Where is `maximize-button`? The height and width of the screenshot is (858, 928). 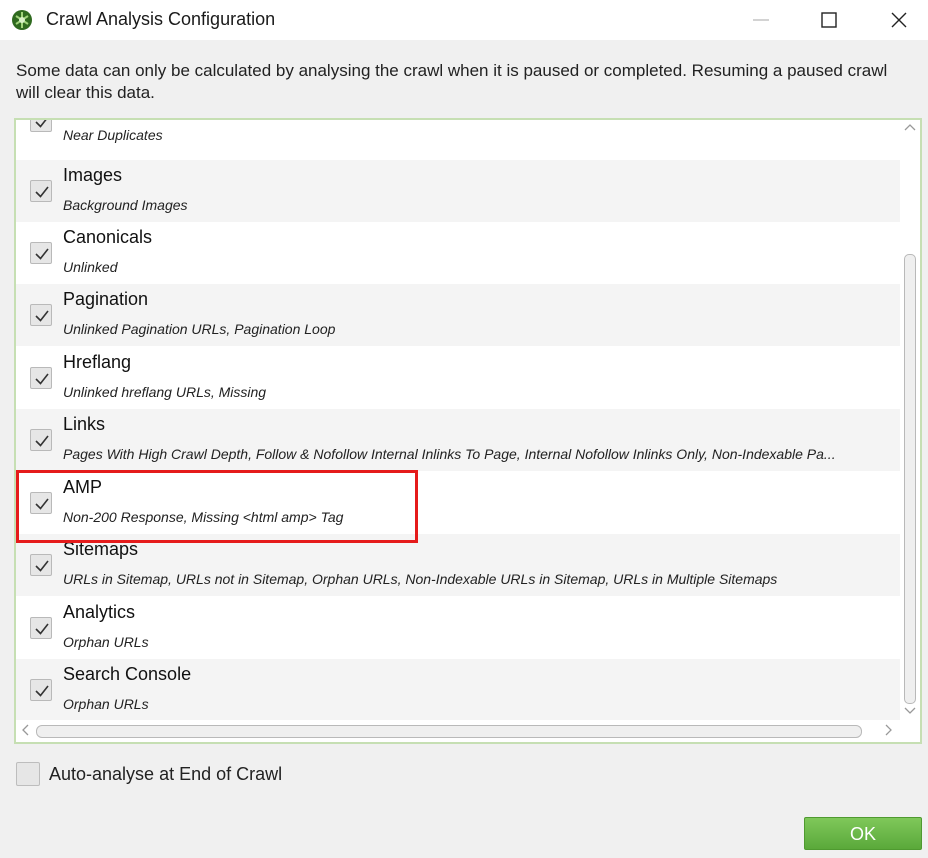 maximize-button is located at coordinates (829, 20).